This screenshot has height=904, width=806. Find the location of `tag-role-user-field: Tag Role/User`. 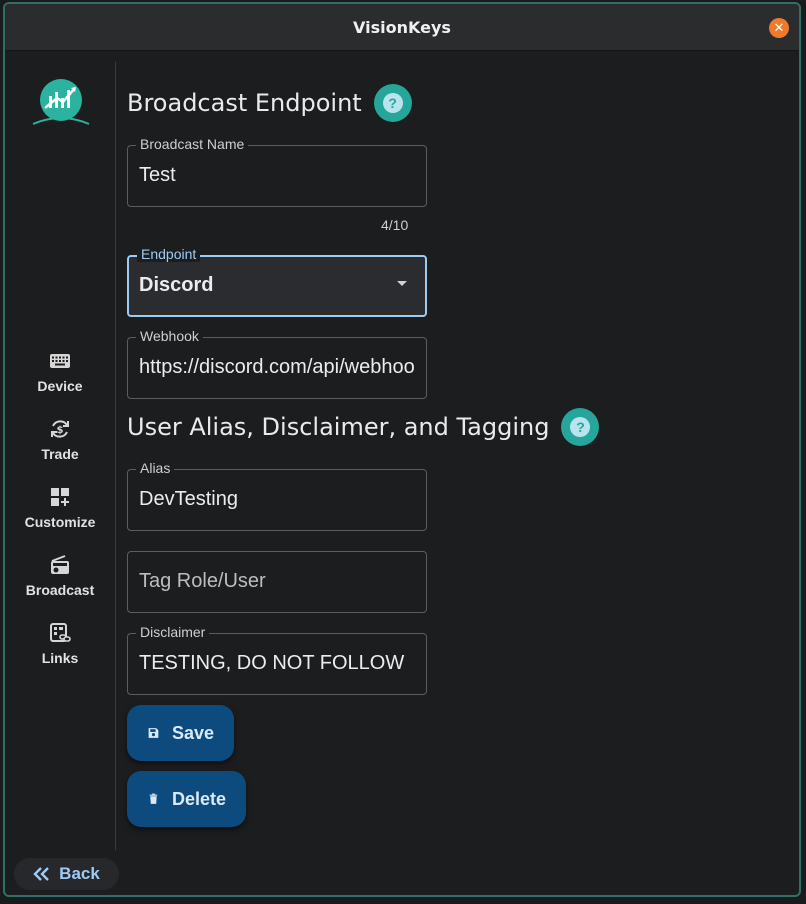

tag-role-user-field: Tag Role/User is located at coordinates (277, 582).